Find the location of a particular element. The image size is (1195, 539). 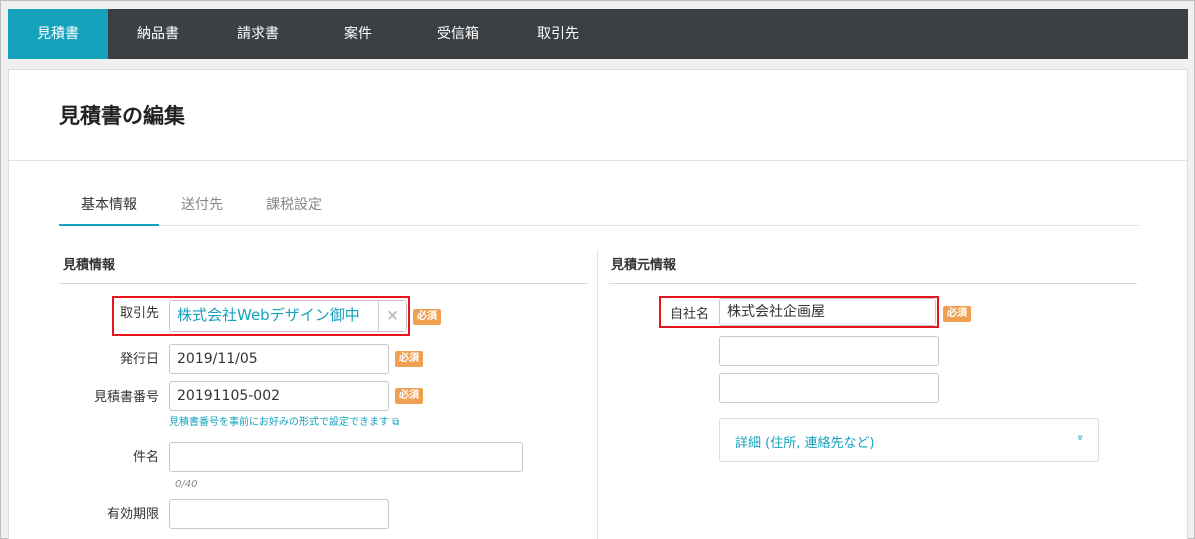

issuer-info-heading: 見積元情報 is located at coordinates (873, 269).